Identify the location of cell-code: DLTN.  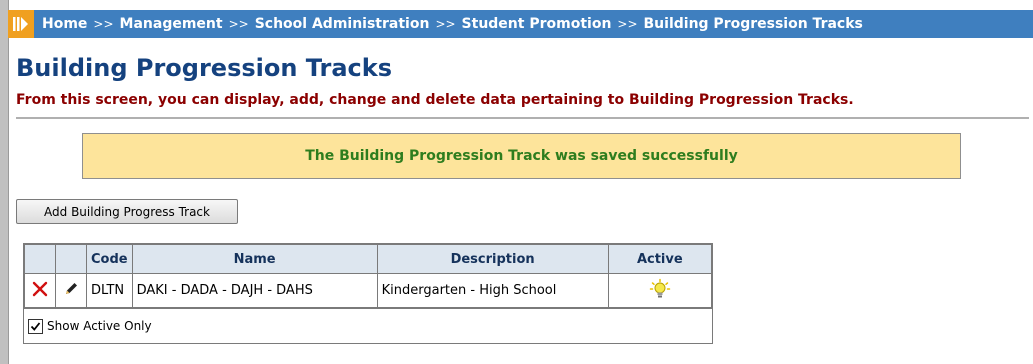
(109, 290).